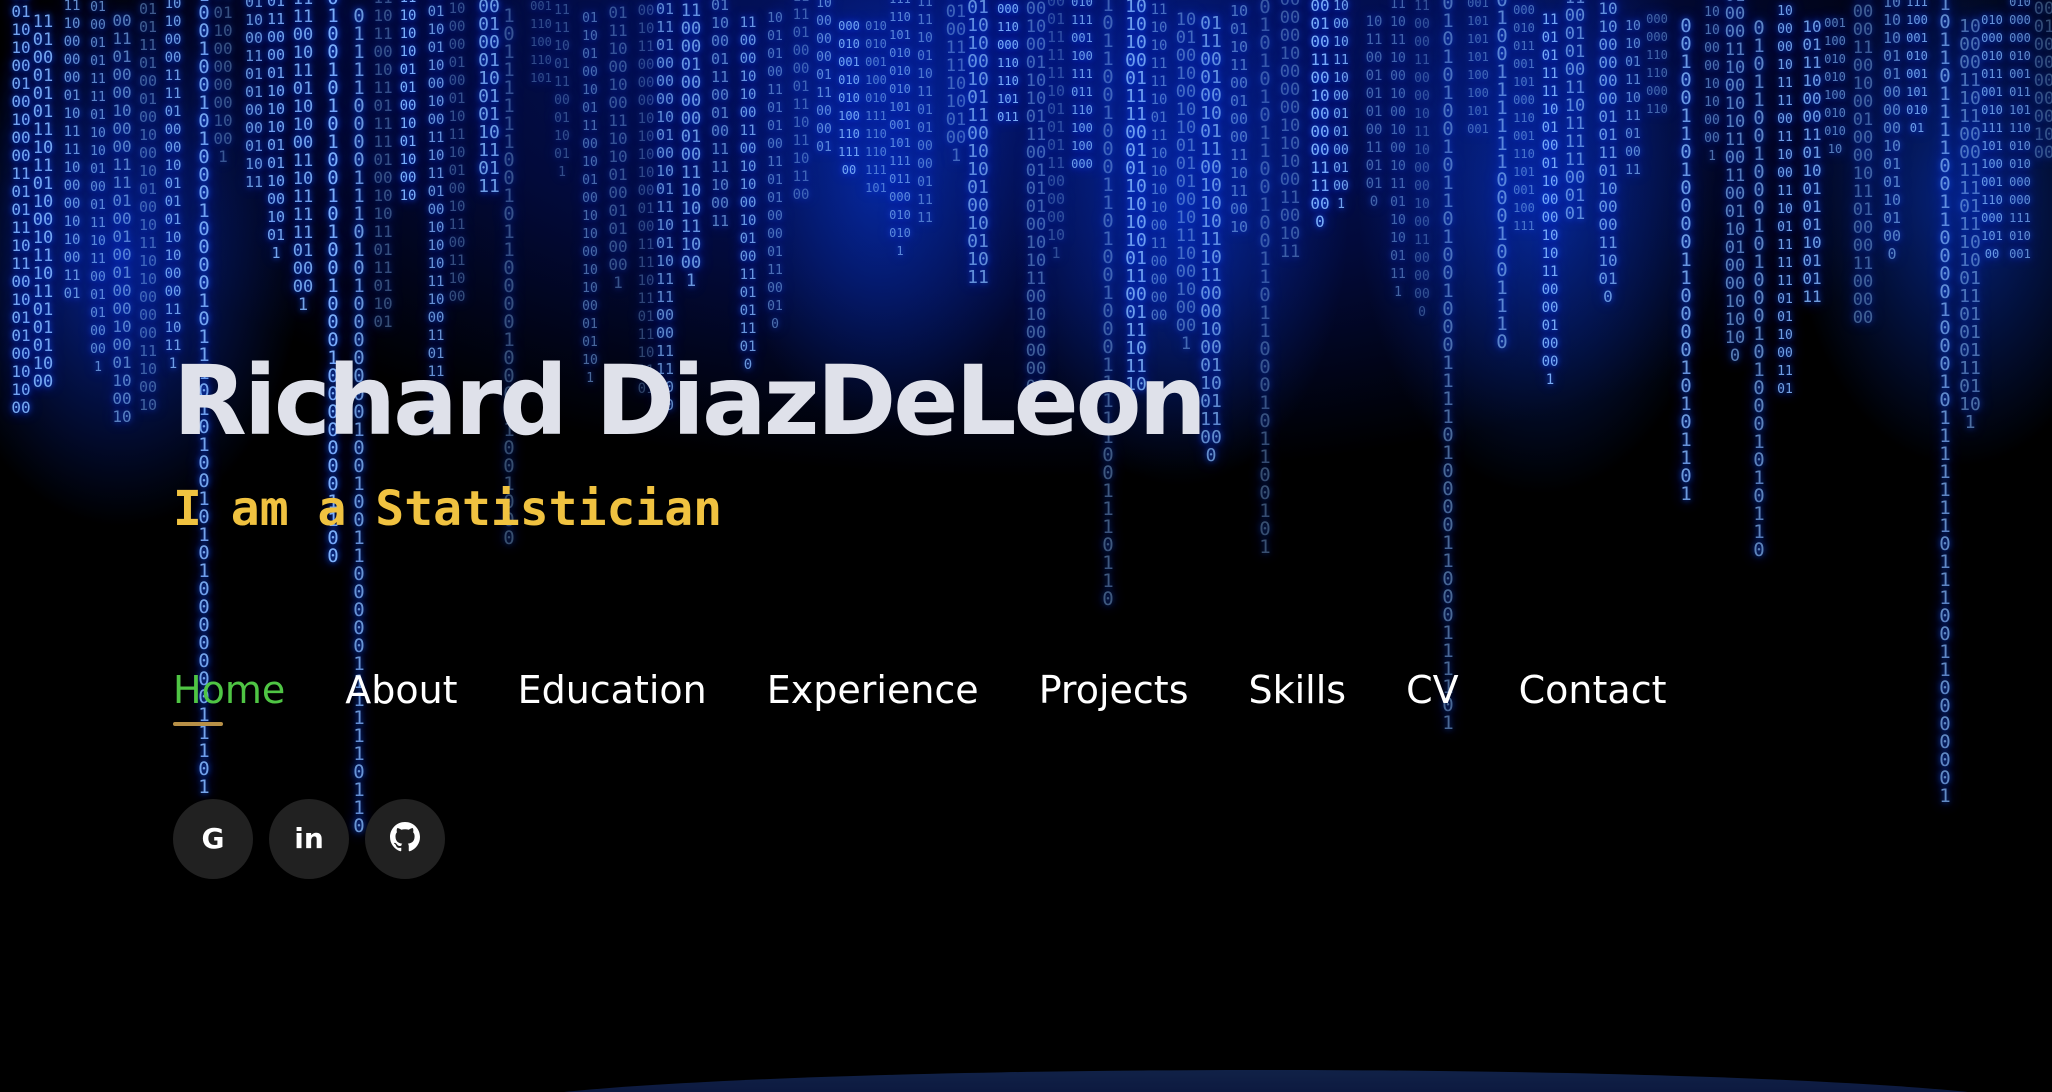 The height and width of the screenshot is (1092, 2052). Describe the element at coordinates (1056, 131) in the screenshot. I see `matrix-rain-column: 0000011111111001010111000000101` at that location.